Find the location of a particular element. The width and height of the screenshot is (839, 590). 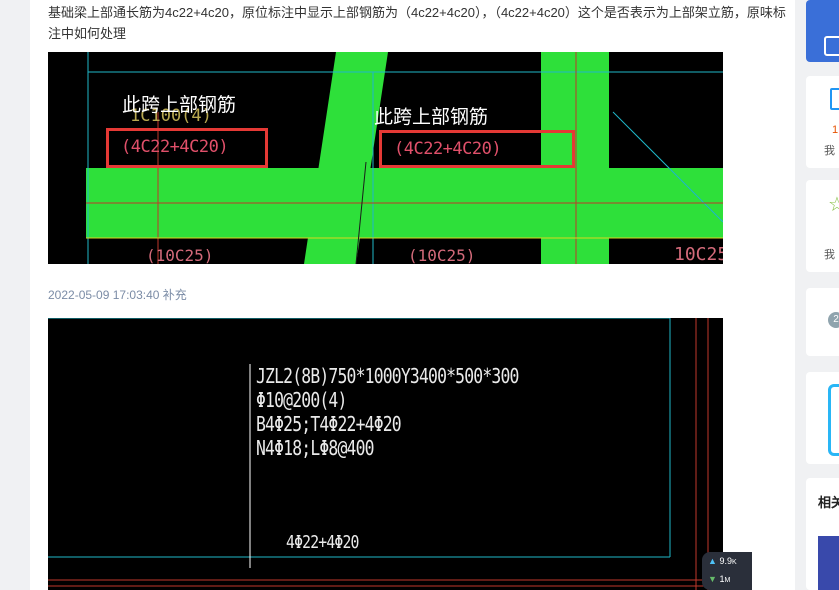

sidebar-card-medal: 2 is located at coordinates (822, 322).